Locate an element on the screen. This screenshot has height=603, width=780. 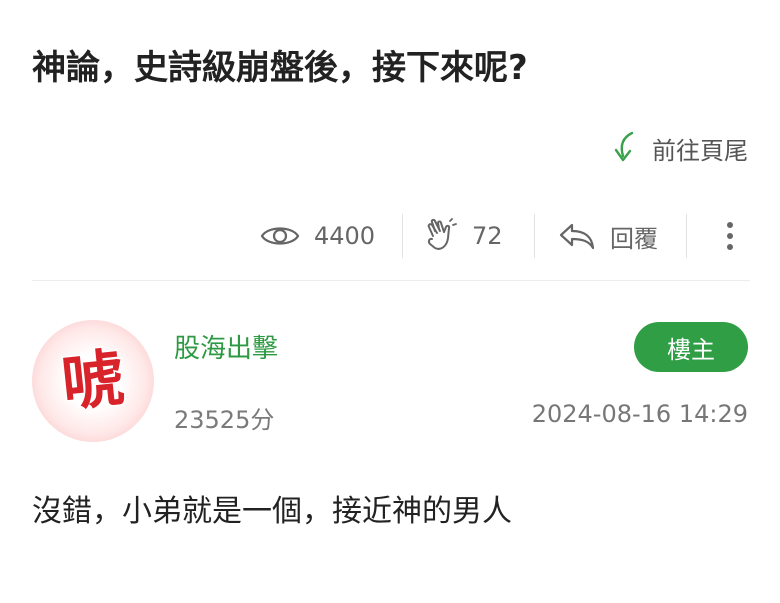
likes-count: 72 is located at coordinates (487, 236).